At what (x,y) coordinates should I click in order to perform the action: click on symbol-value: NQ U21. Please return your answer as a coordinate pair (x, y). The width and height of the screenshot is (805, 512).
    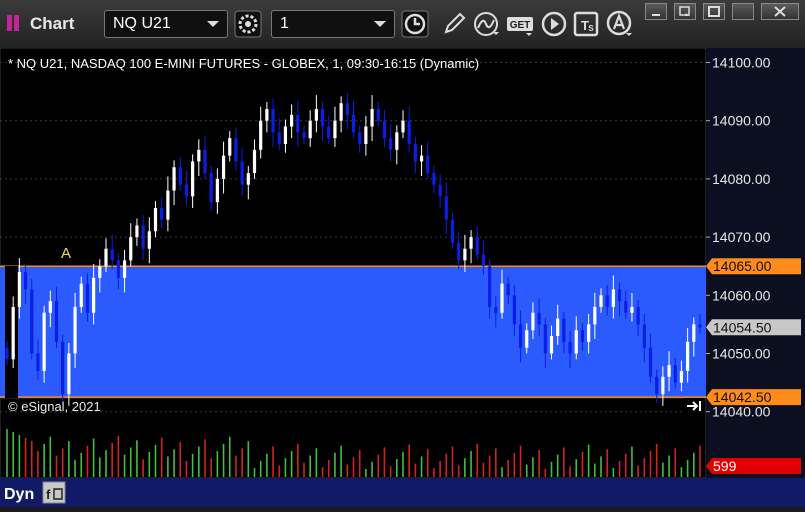
    Looking at the image, I should click on (142, 23).